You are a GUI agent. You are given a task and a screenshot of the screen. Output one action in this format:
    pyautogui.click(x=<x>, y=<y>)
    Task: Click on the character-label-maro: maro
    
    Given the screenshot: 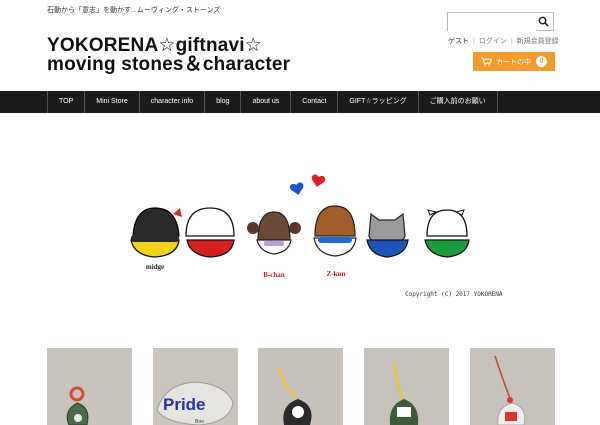 What is the action you would take?
    pyautogui.click(x=388, y=265)
    